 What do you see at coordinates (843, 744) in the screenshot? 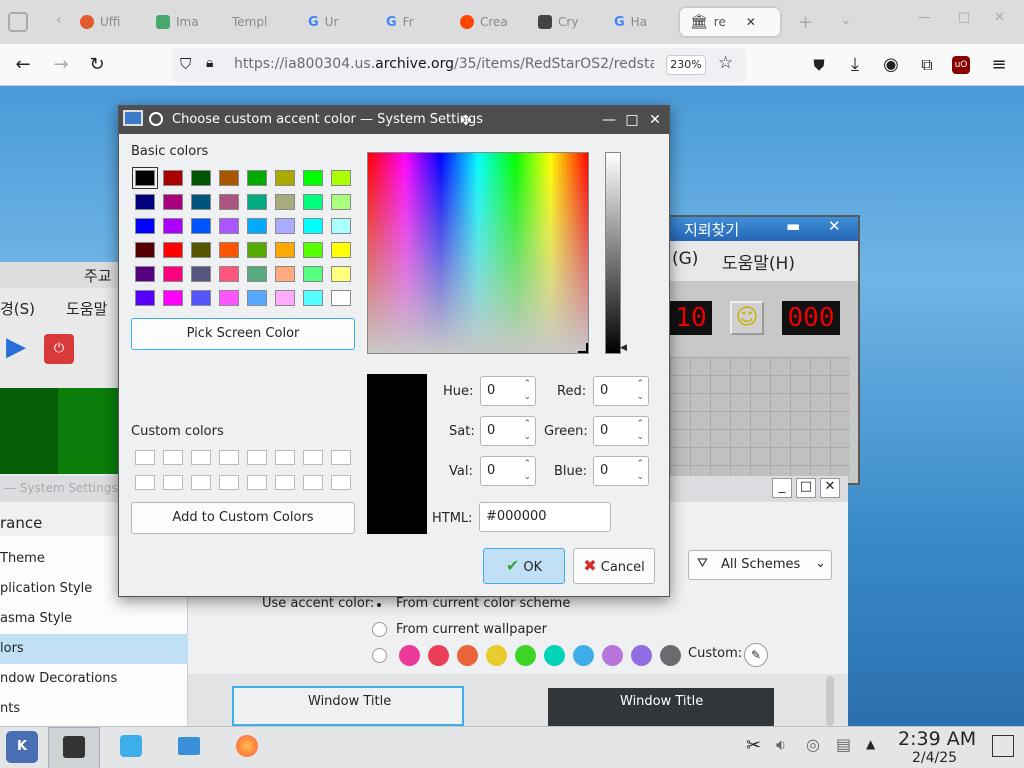
I see `clipboard-icon: ▤` at bounding box center [843, 744].